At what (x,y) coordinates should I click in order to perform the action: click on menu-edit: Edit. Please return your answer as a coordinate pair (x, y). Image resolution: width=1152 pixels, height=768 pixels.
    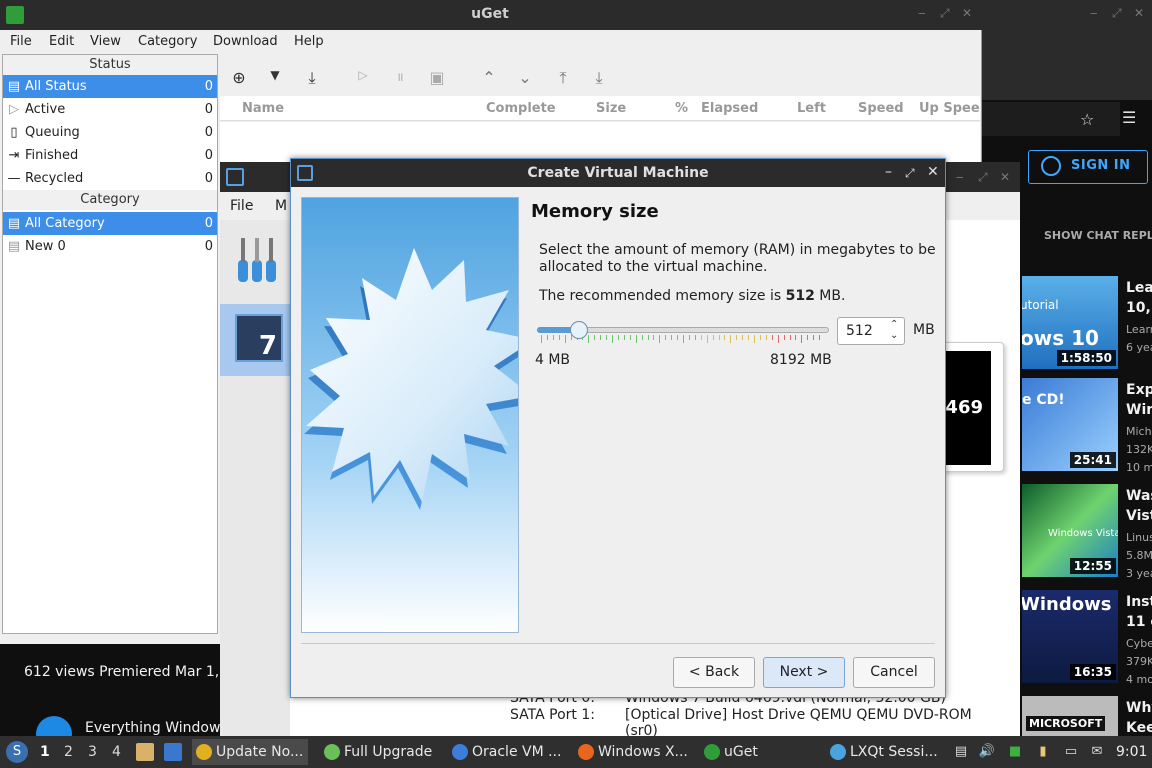
    Looking at the image, I should click on (61, 41).